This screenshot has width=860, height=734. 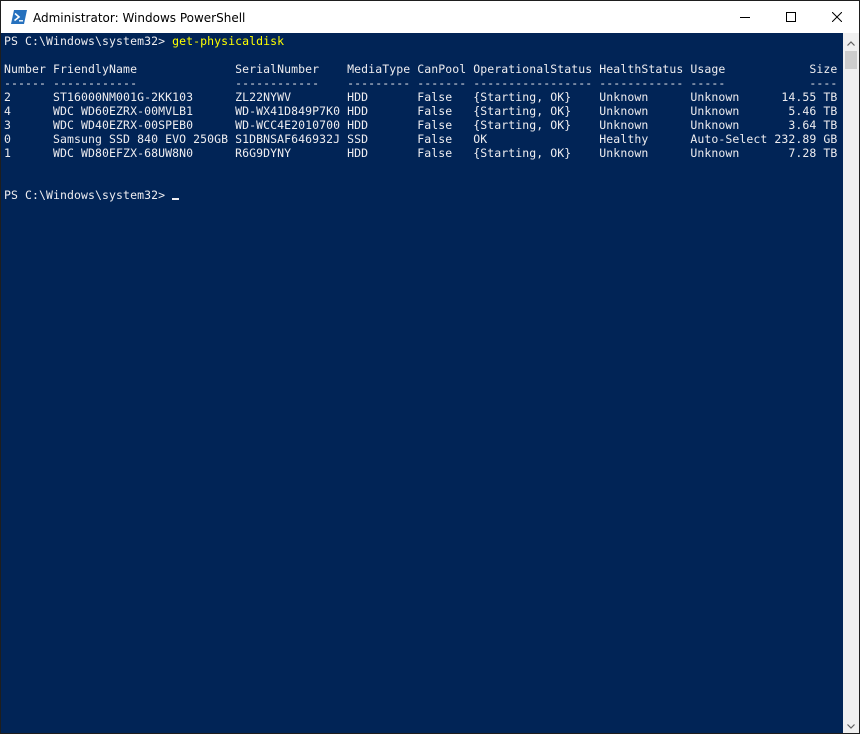 I want to click on text-cursor, so click(x=176, y=199).